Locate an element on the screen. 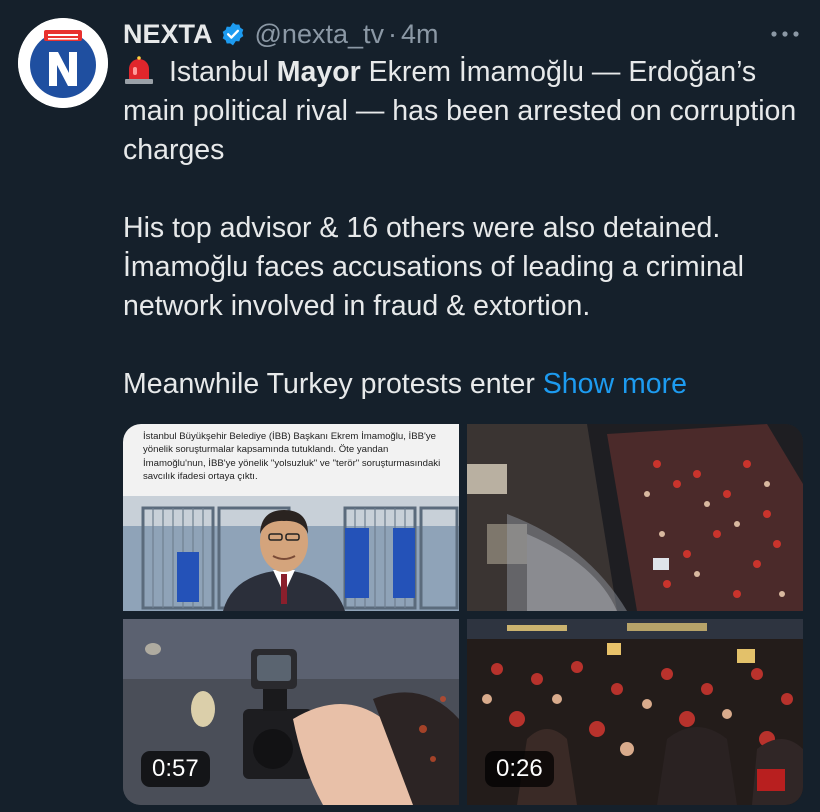  media-image-crowd-street is located at coordinates (635, 517).